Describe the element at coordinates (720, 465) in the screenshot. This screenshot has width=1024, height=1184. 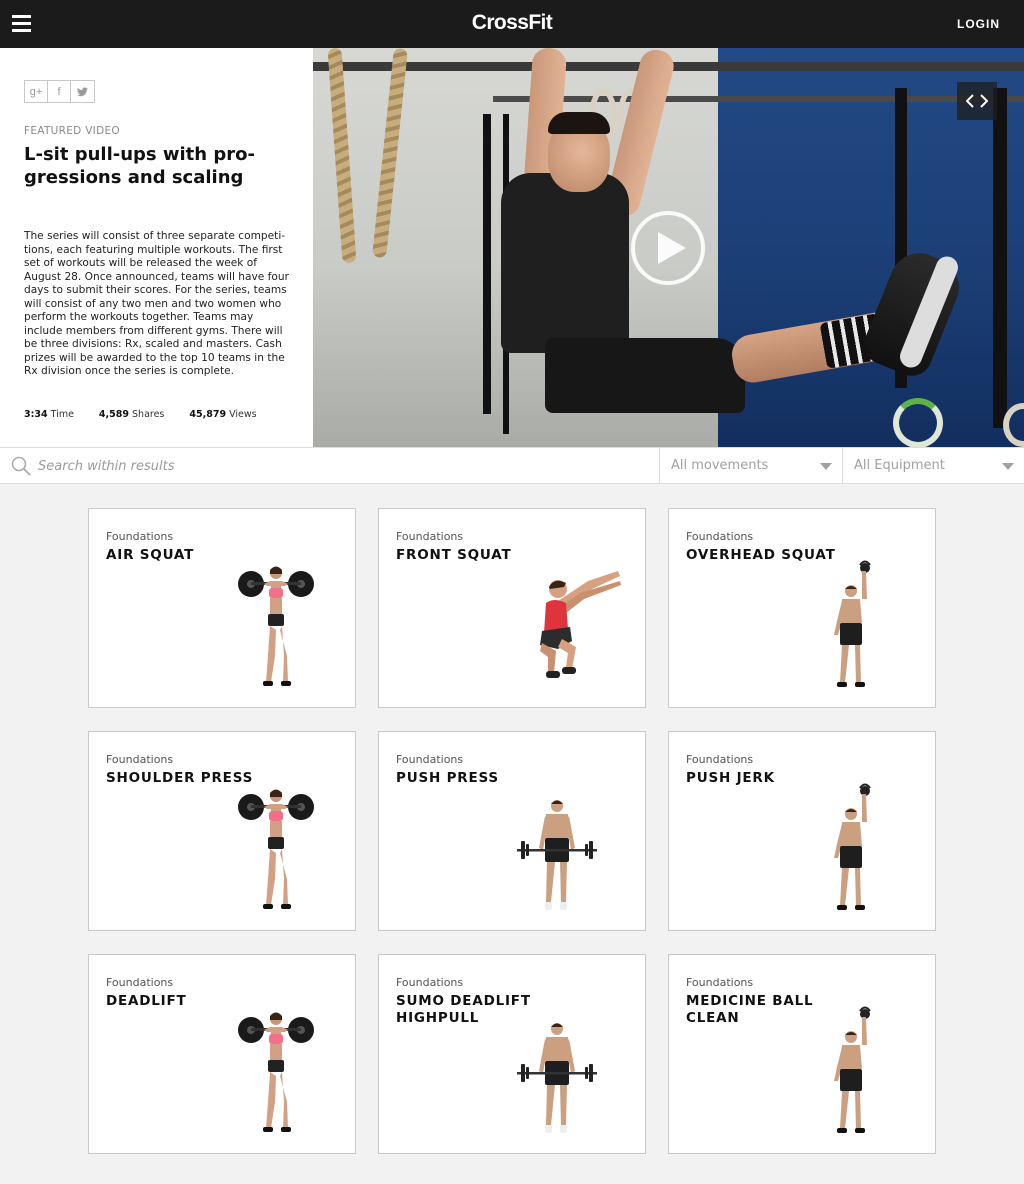
I see `movements-dropdown-value: All movements` at that location.